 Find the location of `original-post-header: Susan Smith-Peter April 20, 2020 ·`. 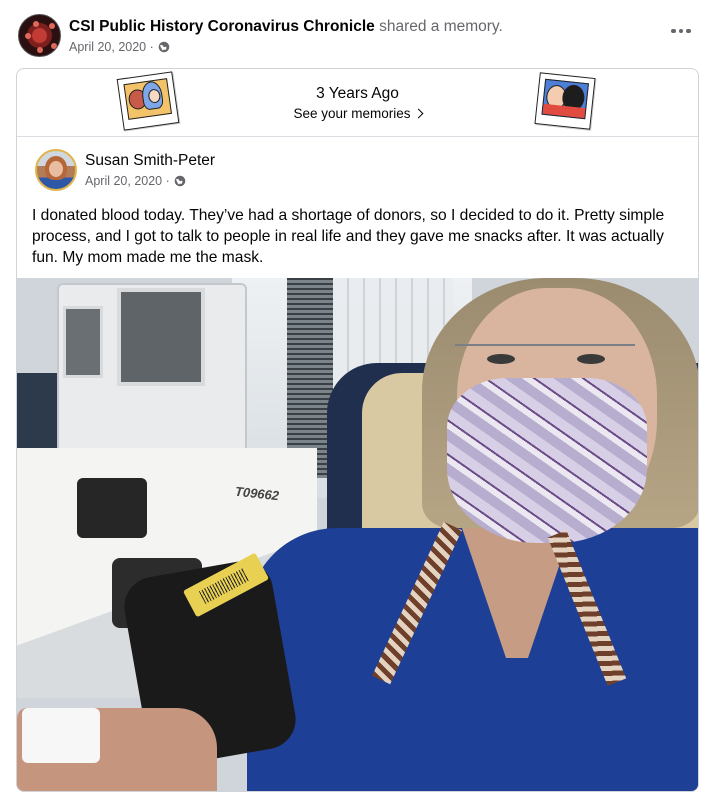

original-post-header: Susan Smith-Peter April 20, 2020 · is located at coordinates (357, 171).